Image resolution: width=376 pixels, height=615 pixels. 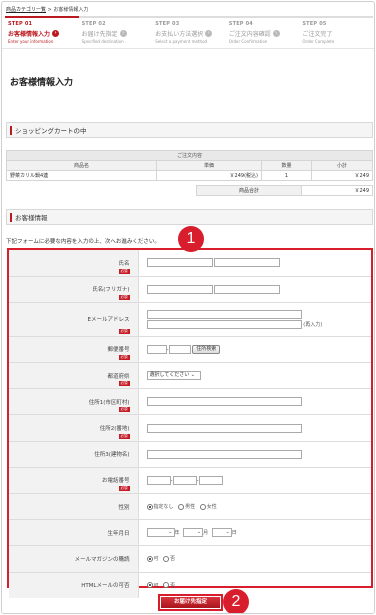 What do you see at coordinates (83, 242) in the screenshot?
I see `form-instructions: 下記フォームに必要な内容を入力の上、次へお進みください。` at bounding box center [83, 242].